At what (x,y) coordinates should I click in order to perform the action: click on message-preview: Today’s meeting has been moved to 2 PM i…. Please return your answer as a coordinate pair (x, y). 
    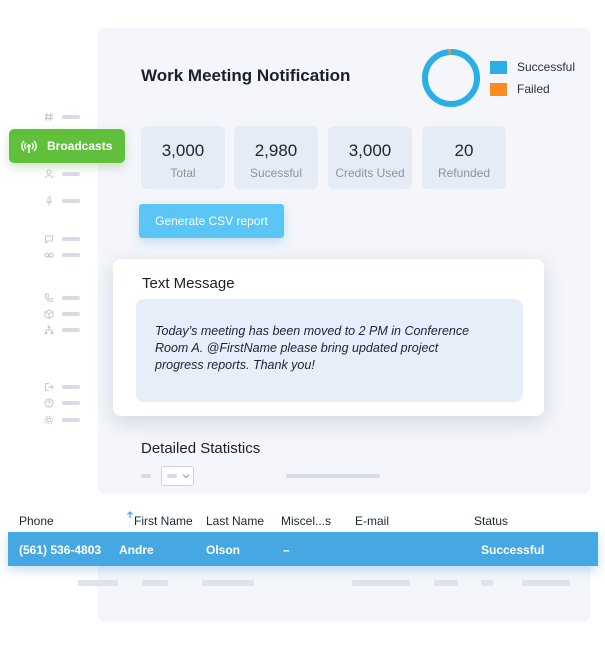
    Looking at the image, I should click on (329, 350).